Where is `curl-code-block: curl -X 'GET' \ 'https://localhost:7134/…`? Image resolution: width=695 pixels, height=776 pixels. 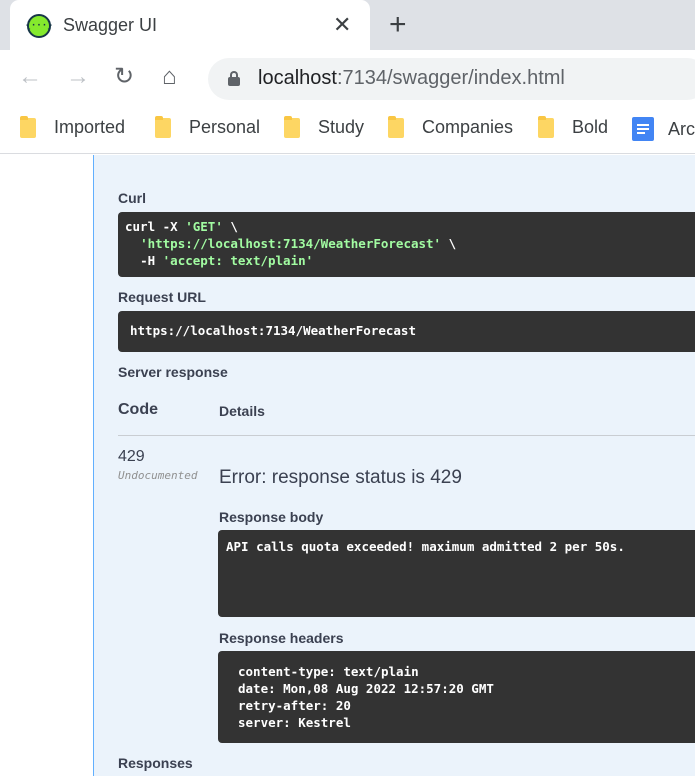 curl-code-block: curl -X 'GET' \ 'https://localhost:7134/… is located at coordinates (406, 244).